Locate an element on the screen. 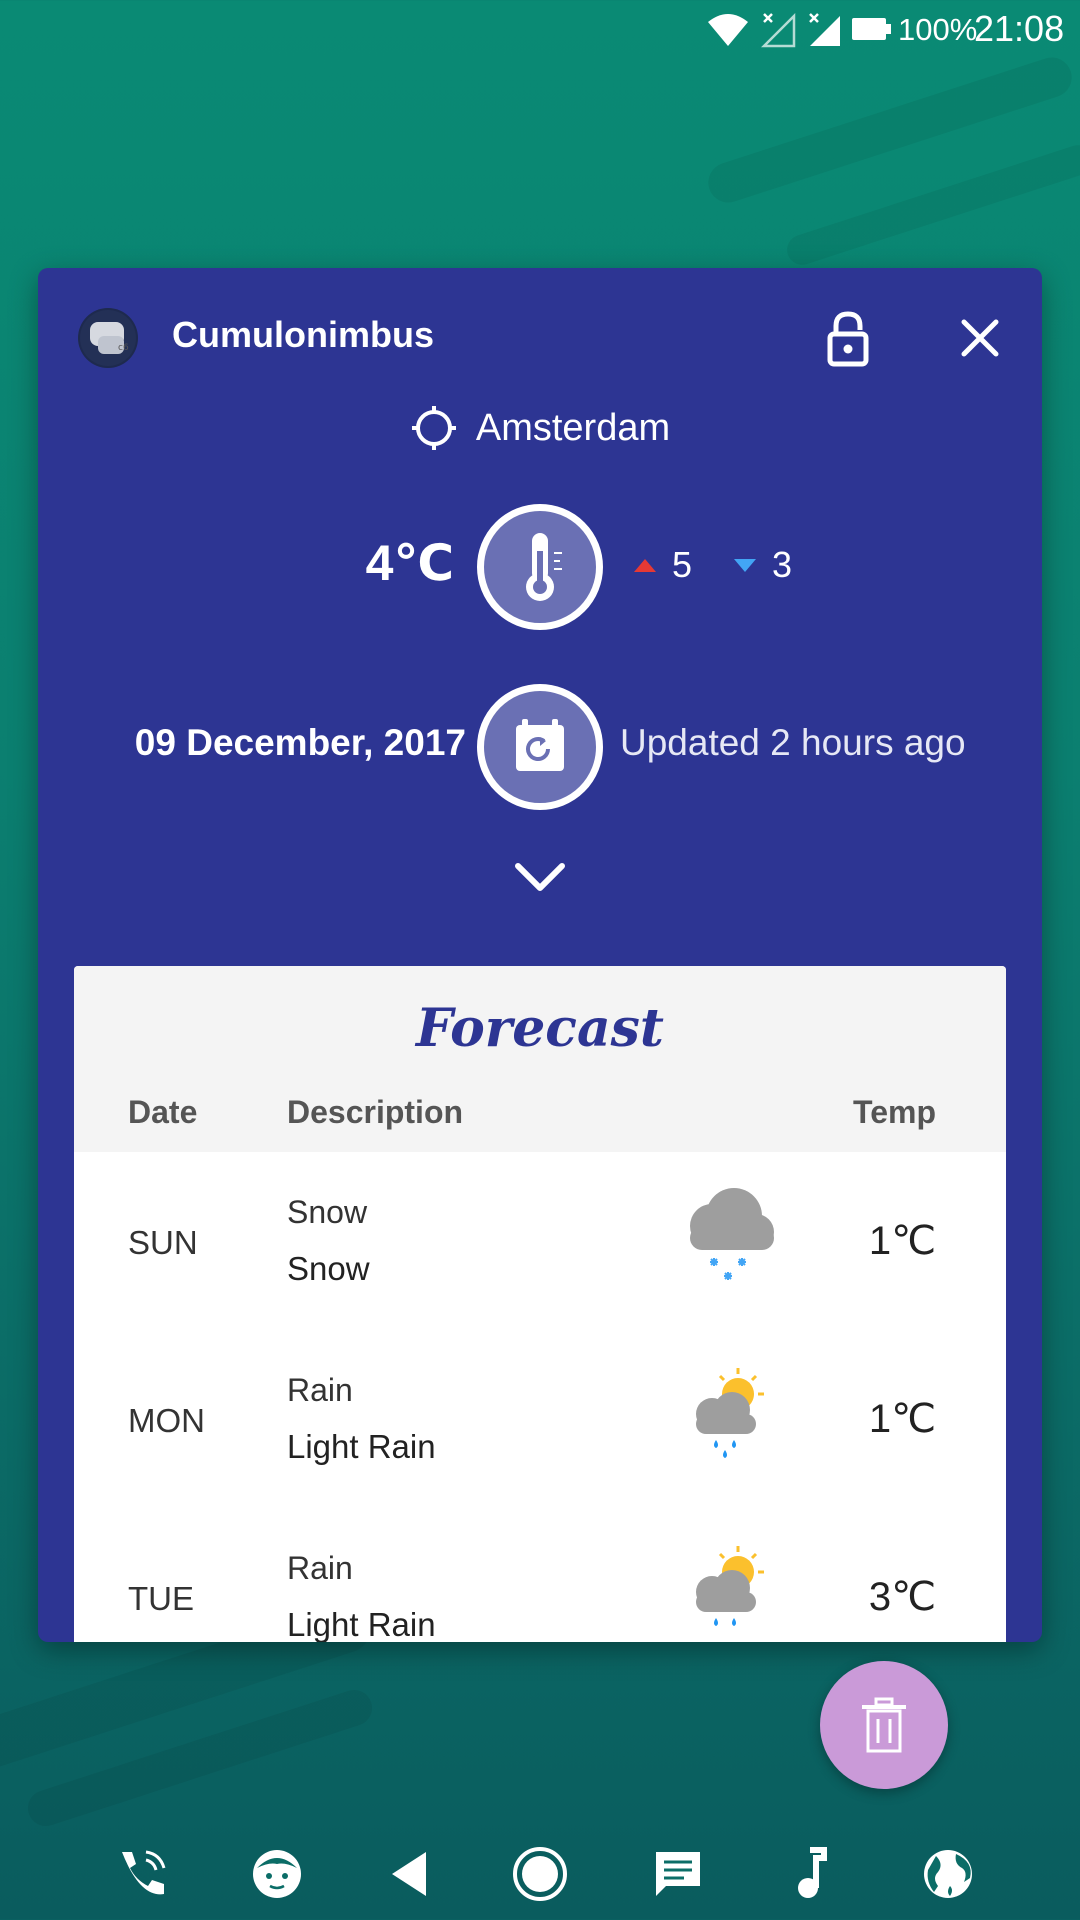 The image size is (1080, 1920). forecast-temperature: 3℃ is located at coordinates (902, 1597).